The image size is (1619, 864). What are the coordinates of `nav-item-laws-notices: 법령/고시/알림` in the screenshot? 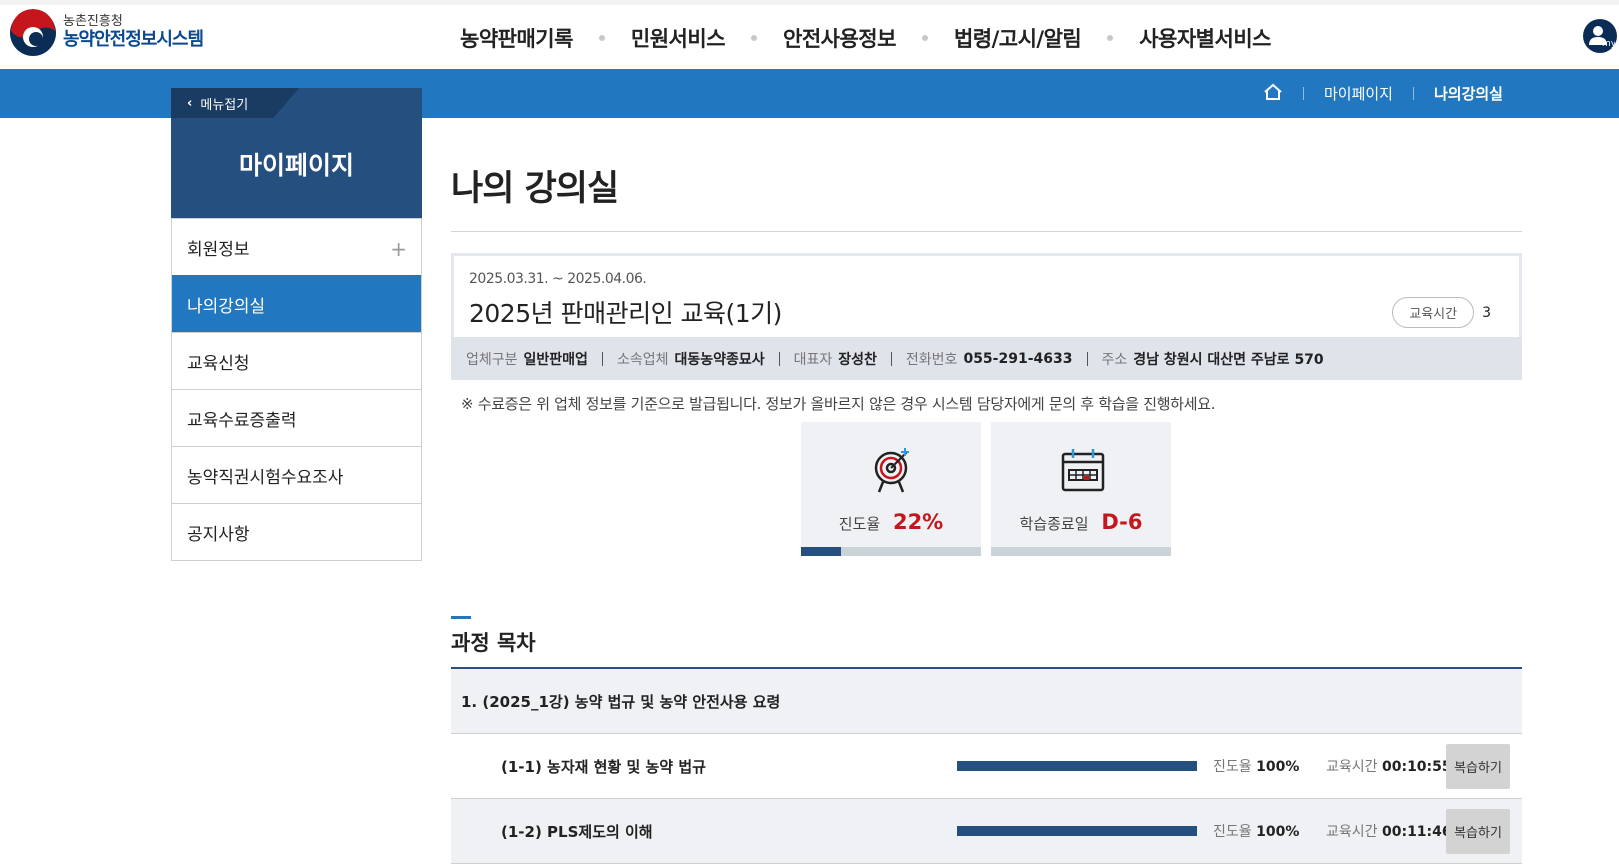 It's located at (1018, 38).